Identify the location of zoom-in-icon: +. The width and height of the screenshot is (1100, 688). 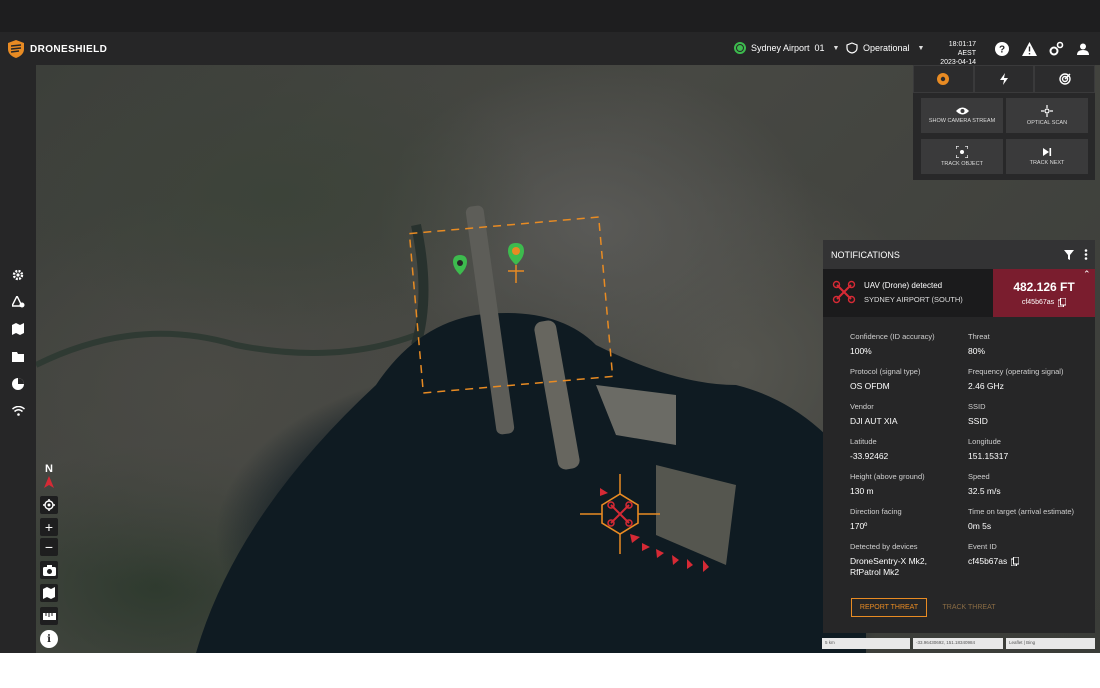
(49, 527).